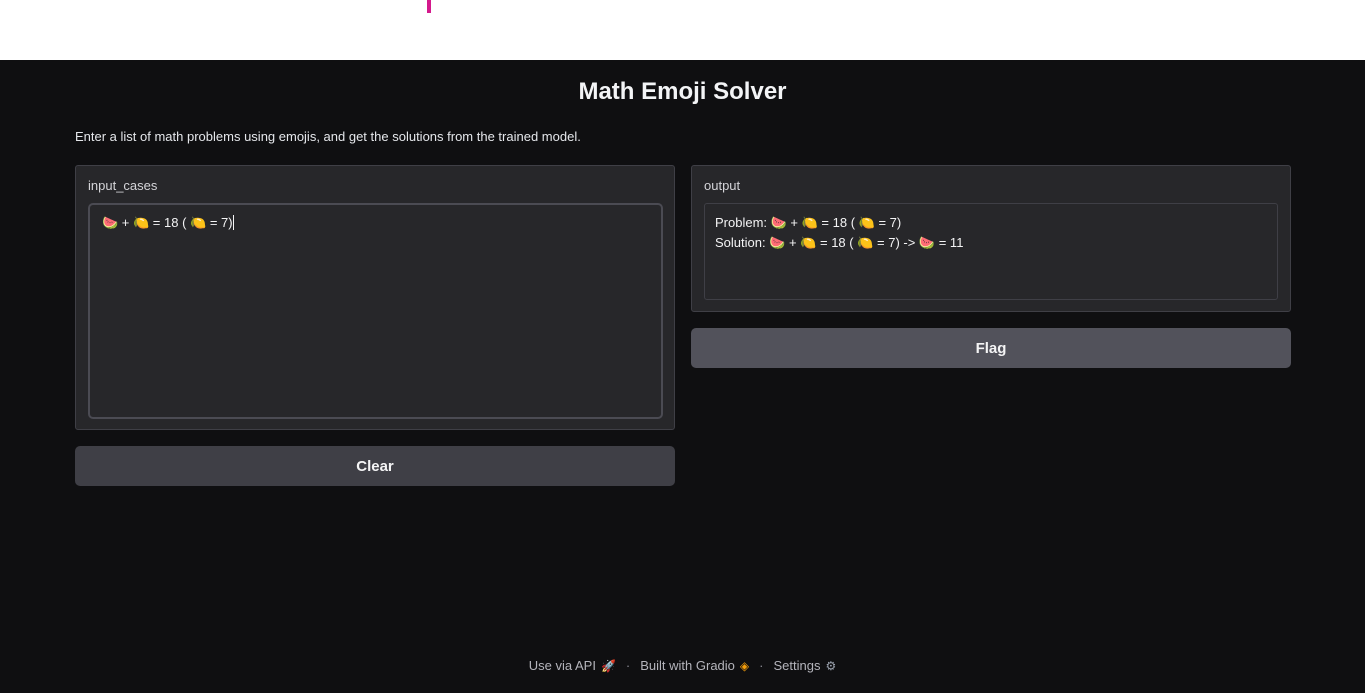  I want to click on accent-mark, so click(429, 6).